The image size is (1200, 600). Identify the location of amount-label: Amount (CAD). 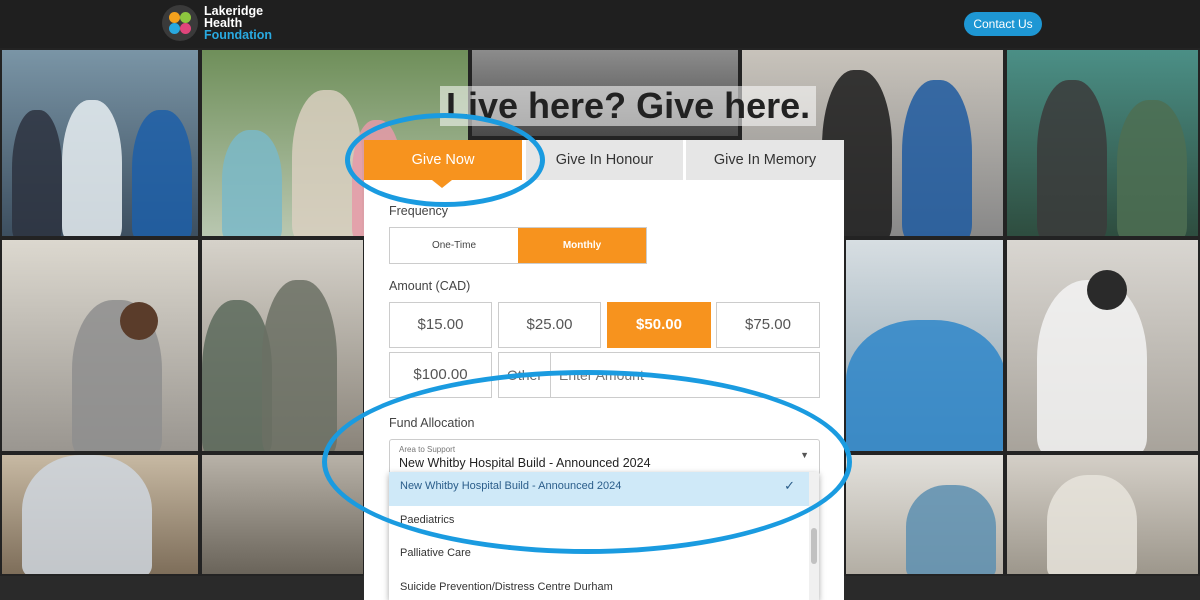
(430, 286).